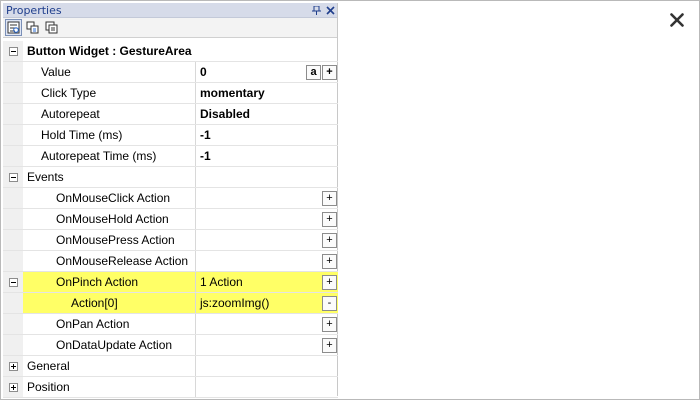  Describe the element at coordinates (329, 72) in the screenshot. I see `value-add-button: +` at that location.